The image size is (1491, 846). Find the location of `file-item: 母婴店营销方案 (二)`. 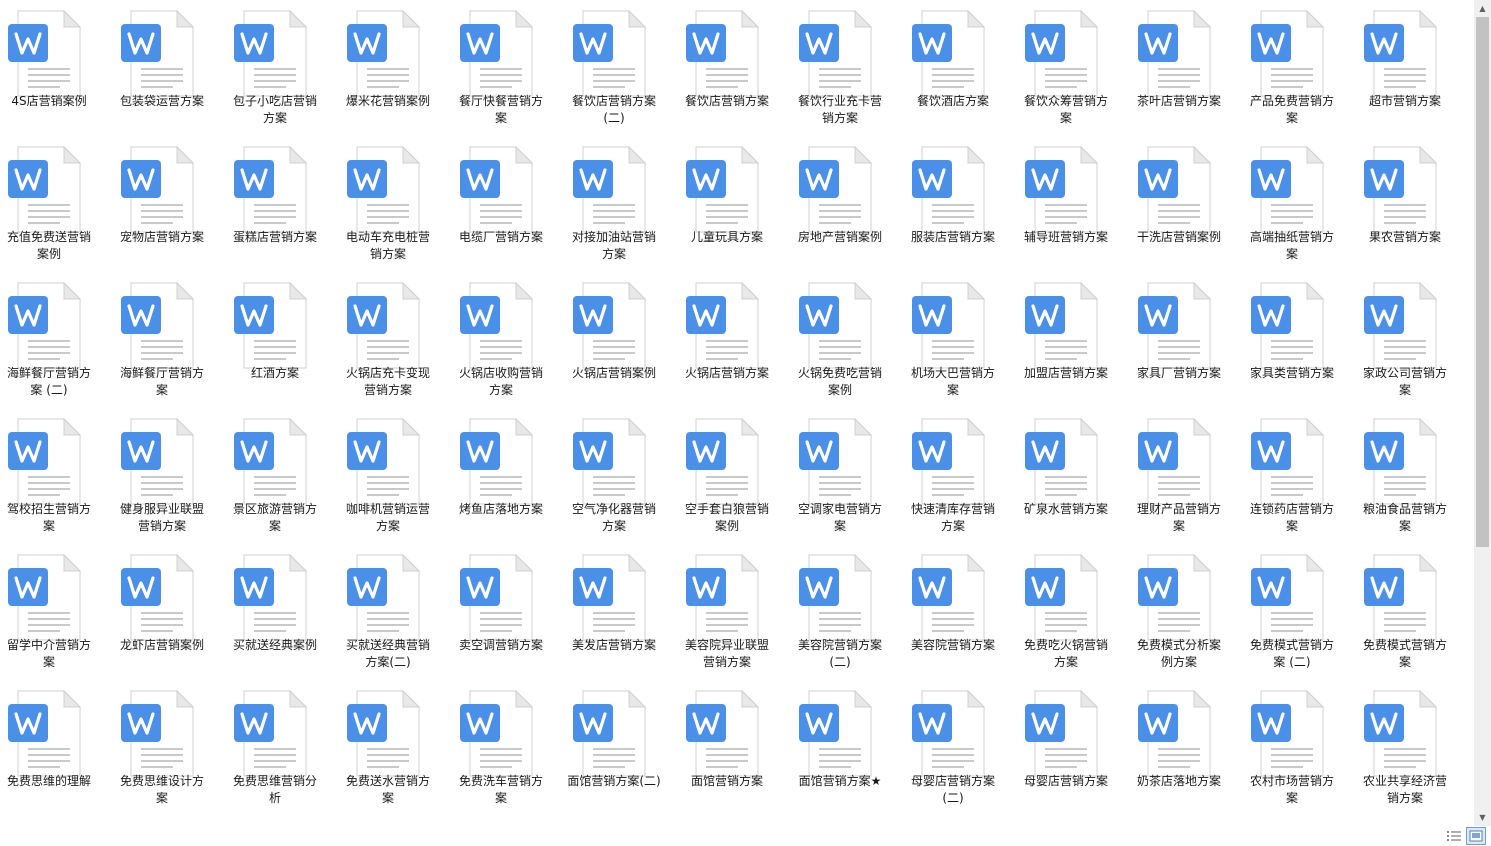

file-item: 母婴店营销方案 (二) is located at coordinates (960, 748).